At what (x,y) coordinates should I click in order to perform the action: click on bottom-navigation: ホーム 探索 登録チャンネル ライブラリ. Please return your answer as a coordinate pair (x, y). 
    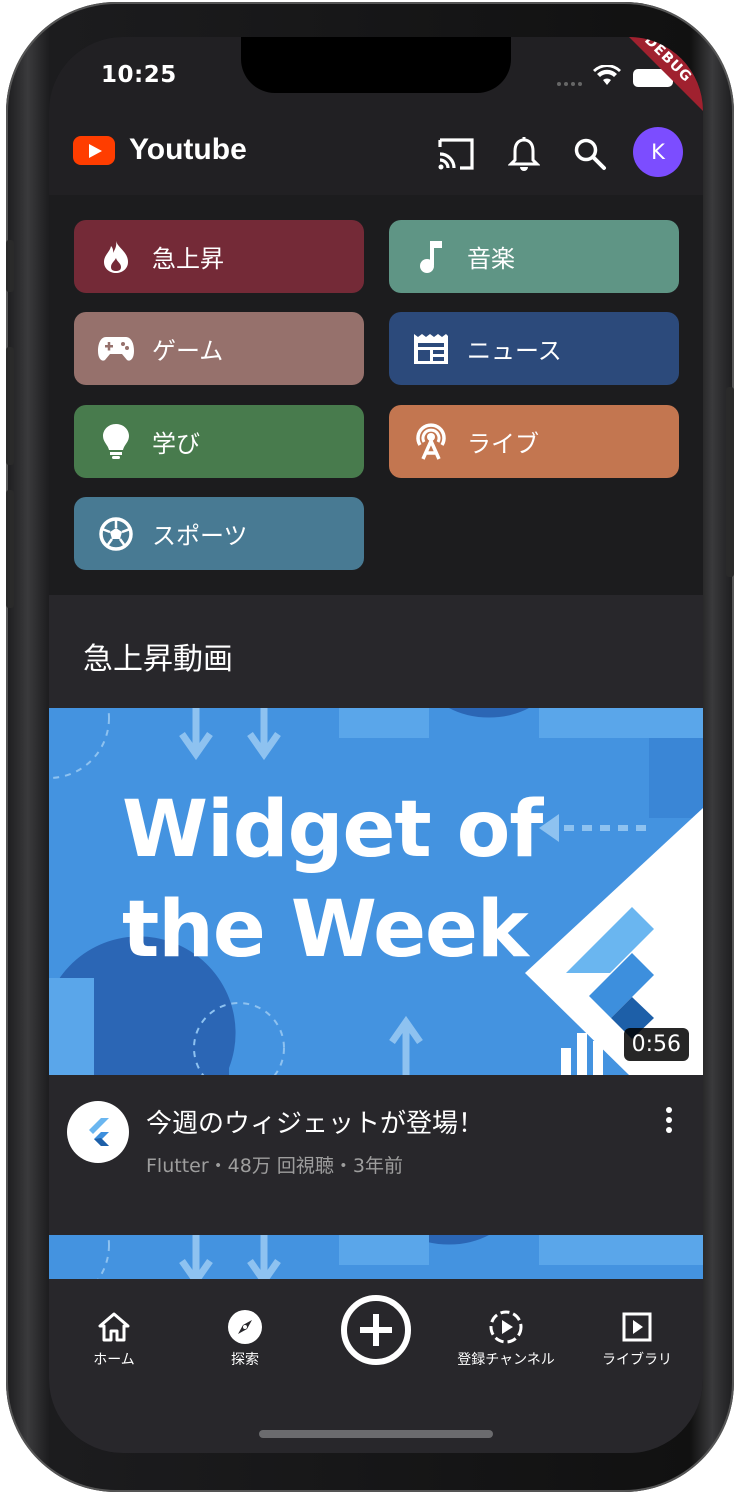
    Looking at the image, I should click on (376, 1366).